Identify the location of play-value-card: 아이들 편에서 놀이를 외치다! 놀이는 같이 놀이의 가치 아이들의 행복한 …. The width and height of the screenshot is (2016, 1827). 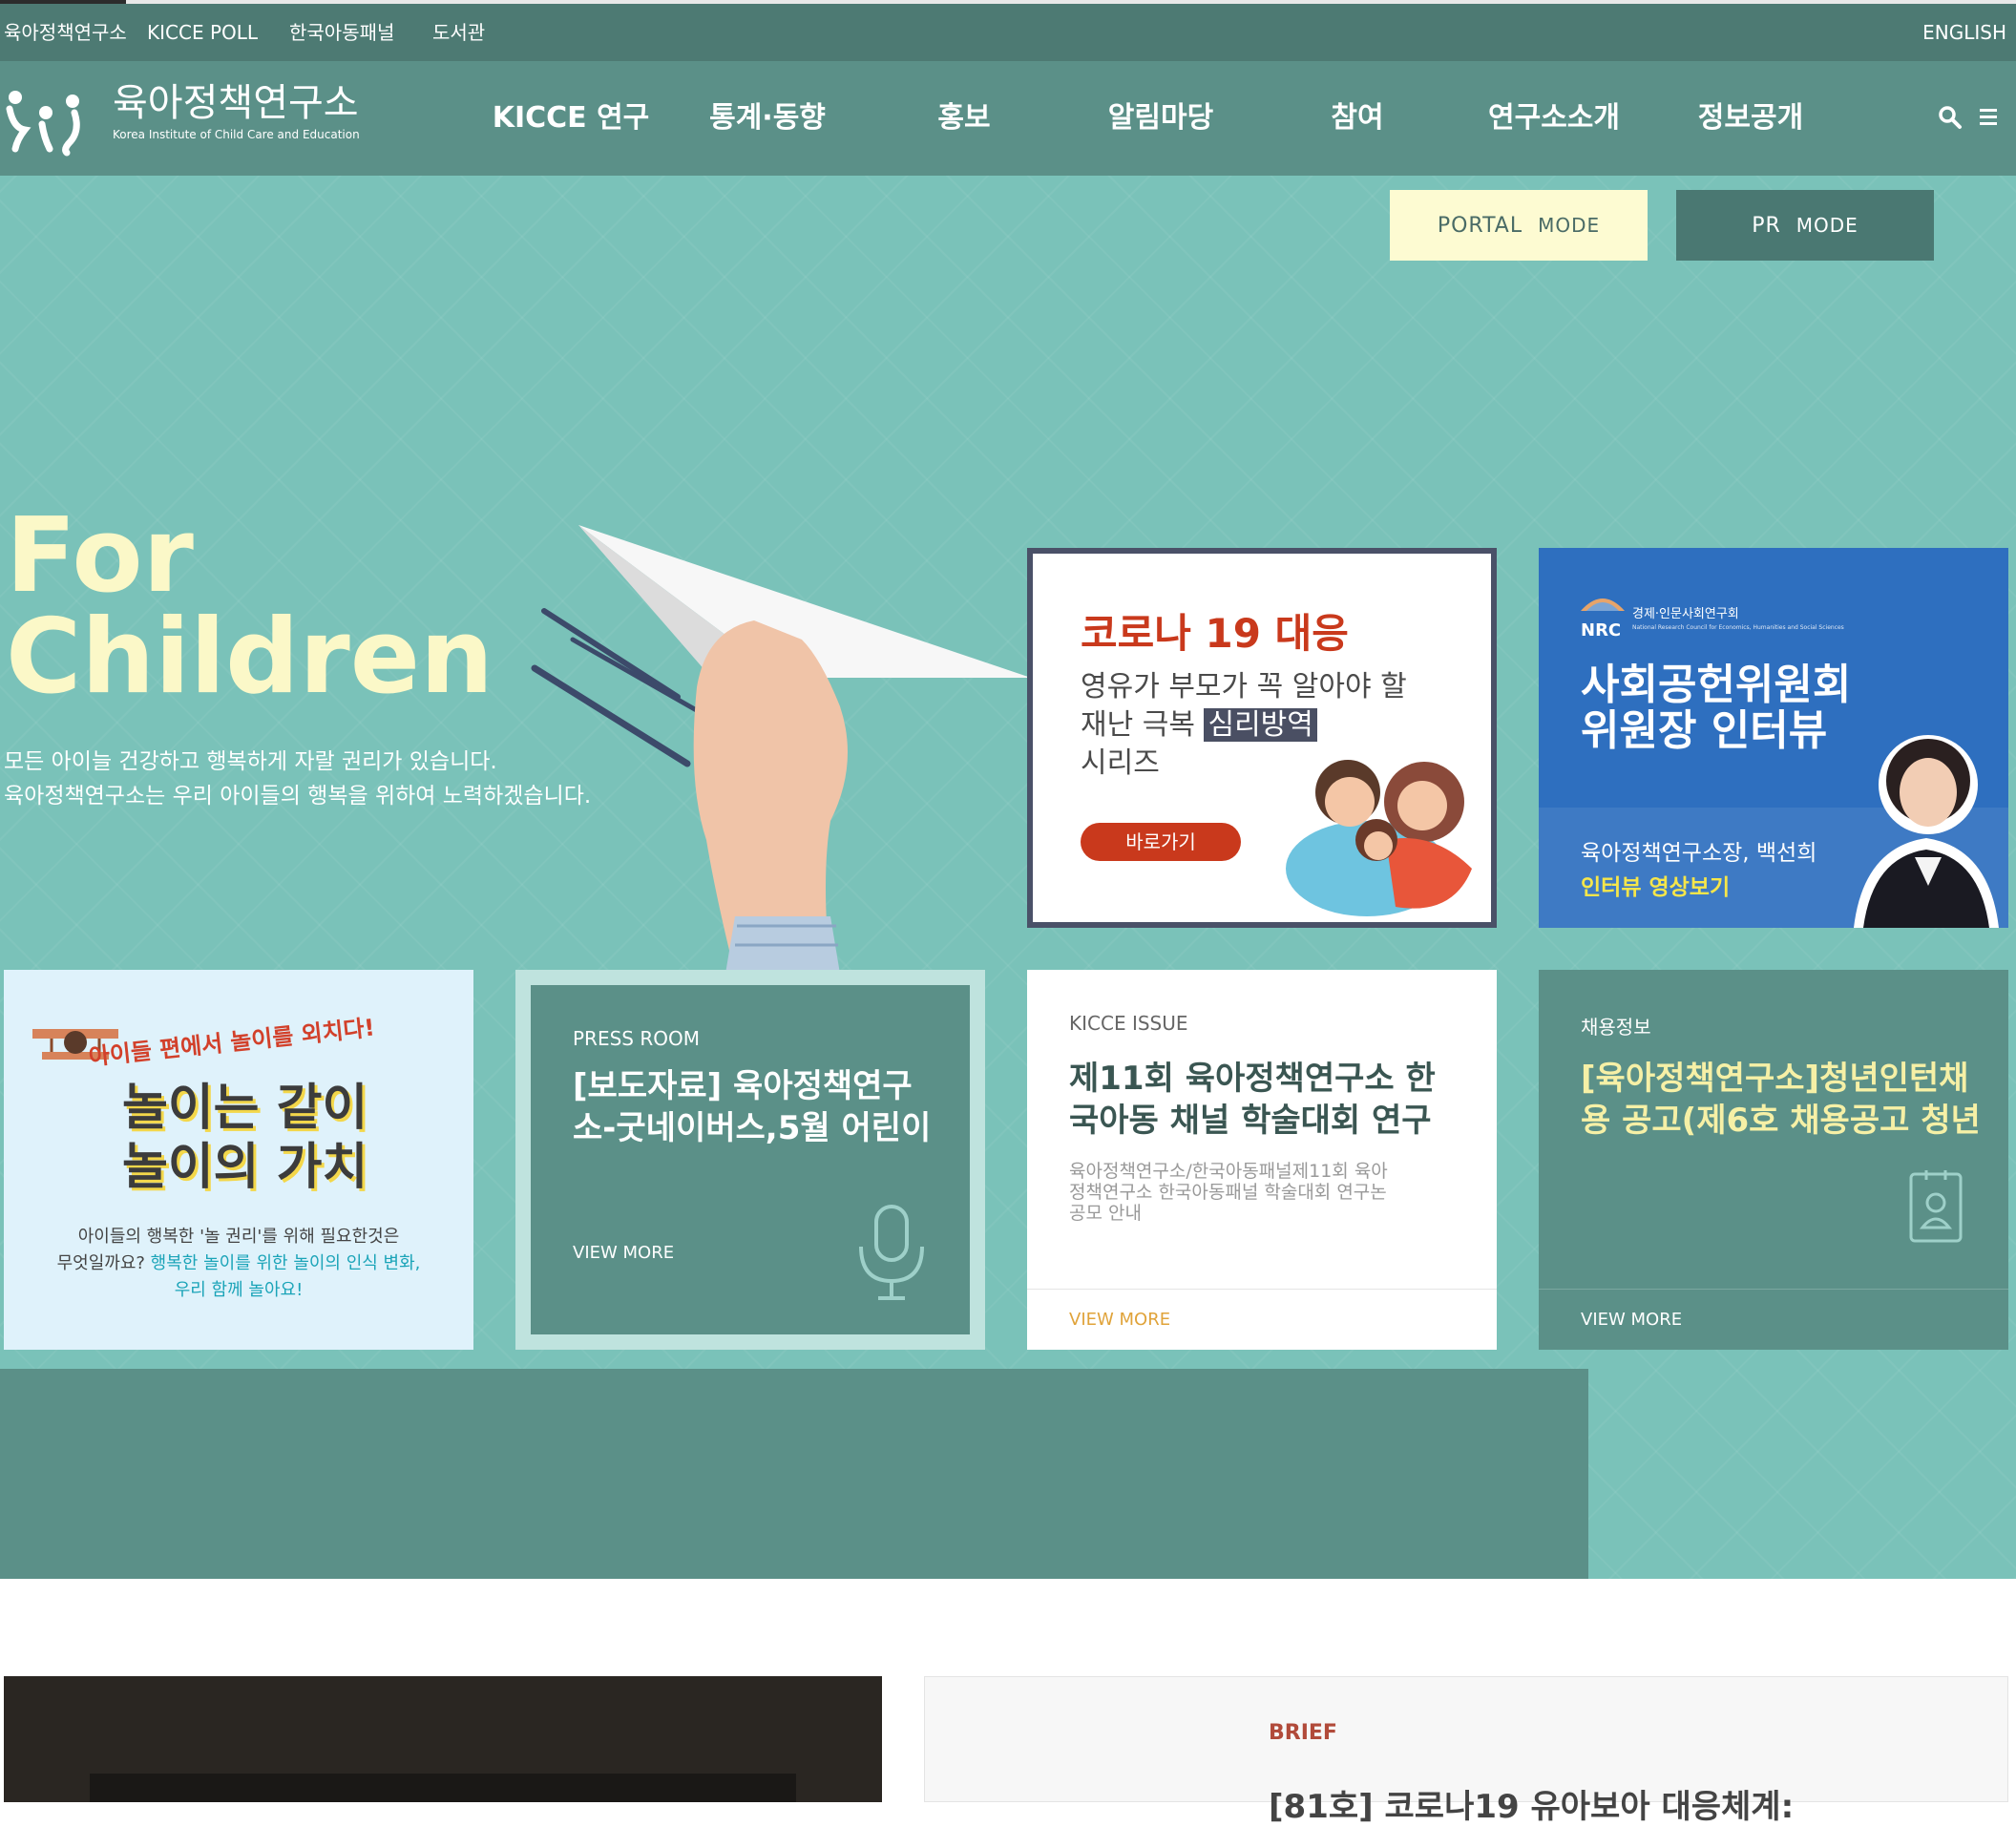
(238, 1160).